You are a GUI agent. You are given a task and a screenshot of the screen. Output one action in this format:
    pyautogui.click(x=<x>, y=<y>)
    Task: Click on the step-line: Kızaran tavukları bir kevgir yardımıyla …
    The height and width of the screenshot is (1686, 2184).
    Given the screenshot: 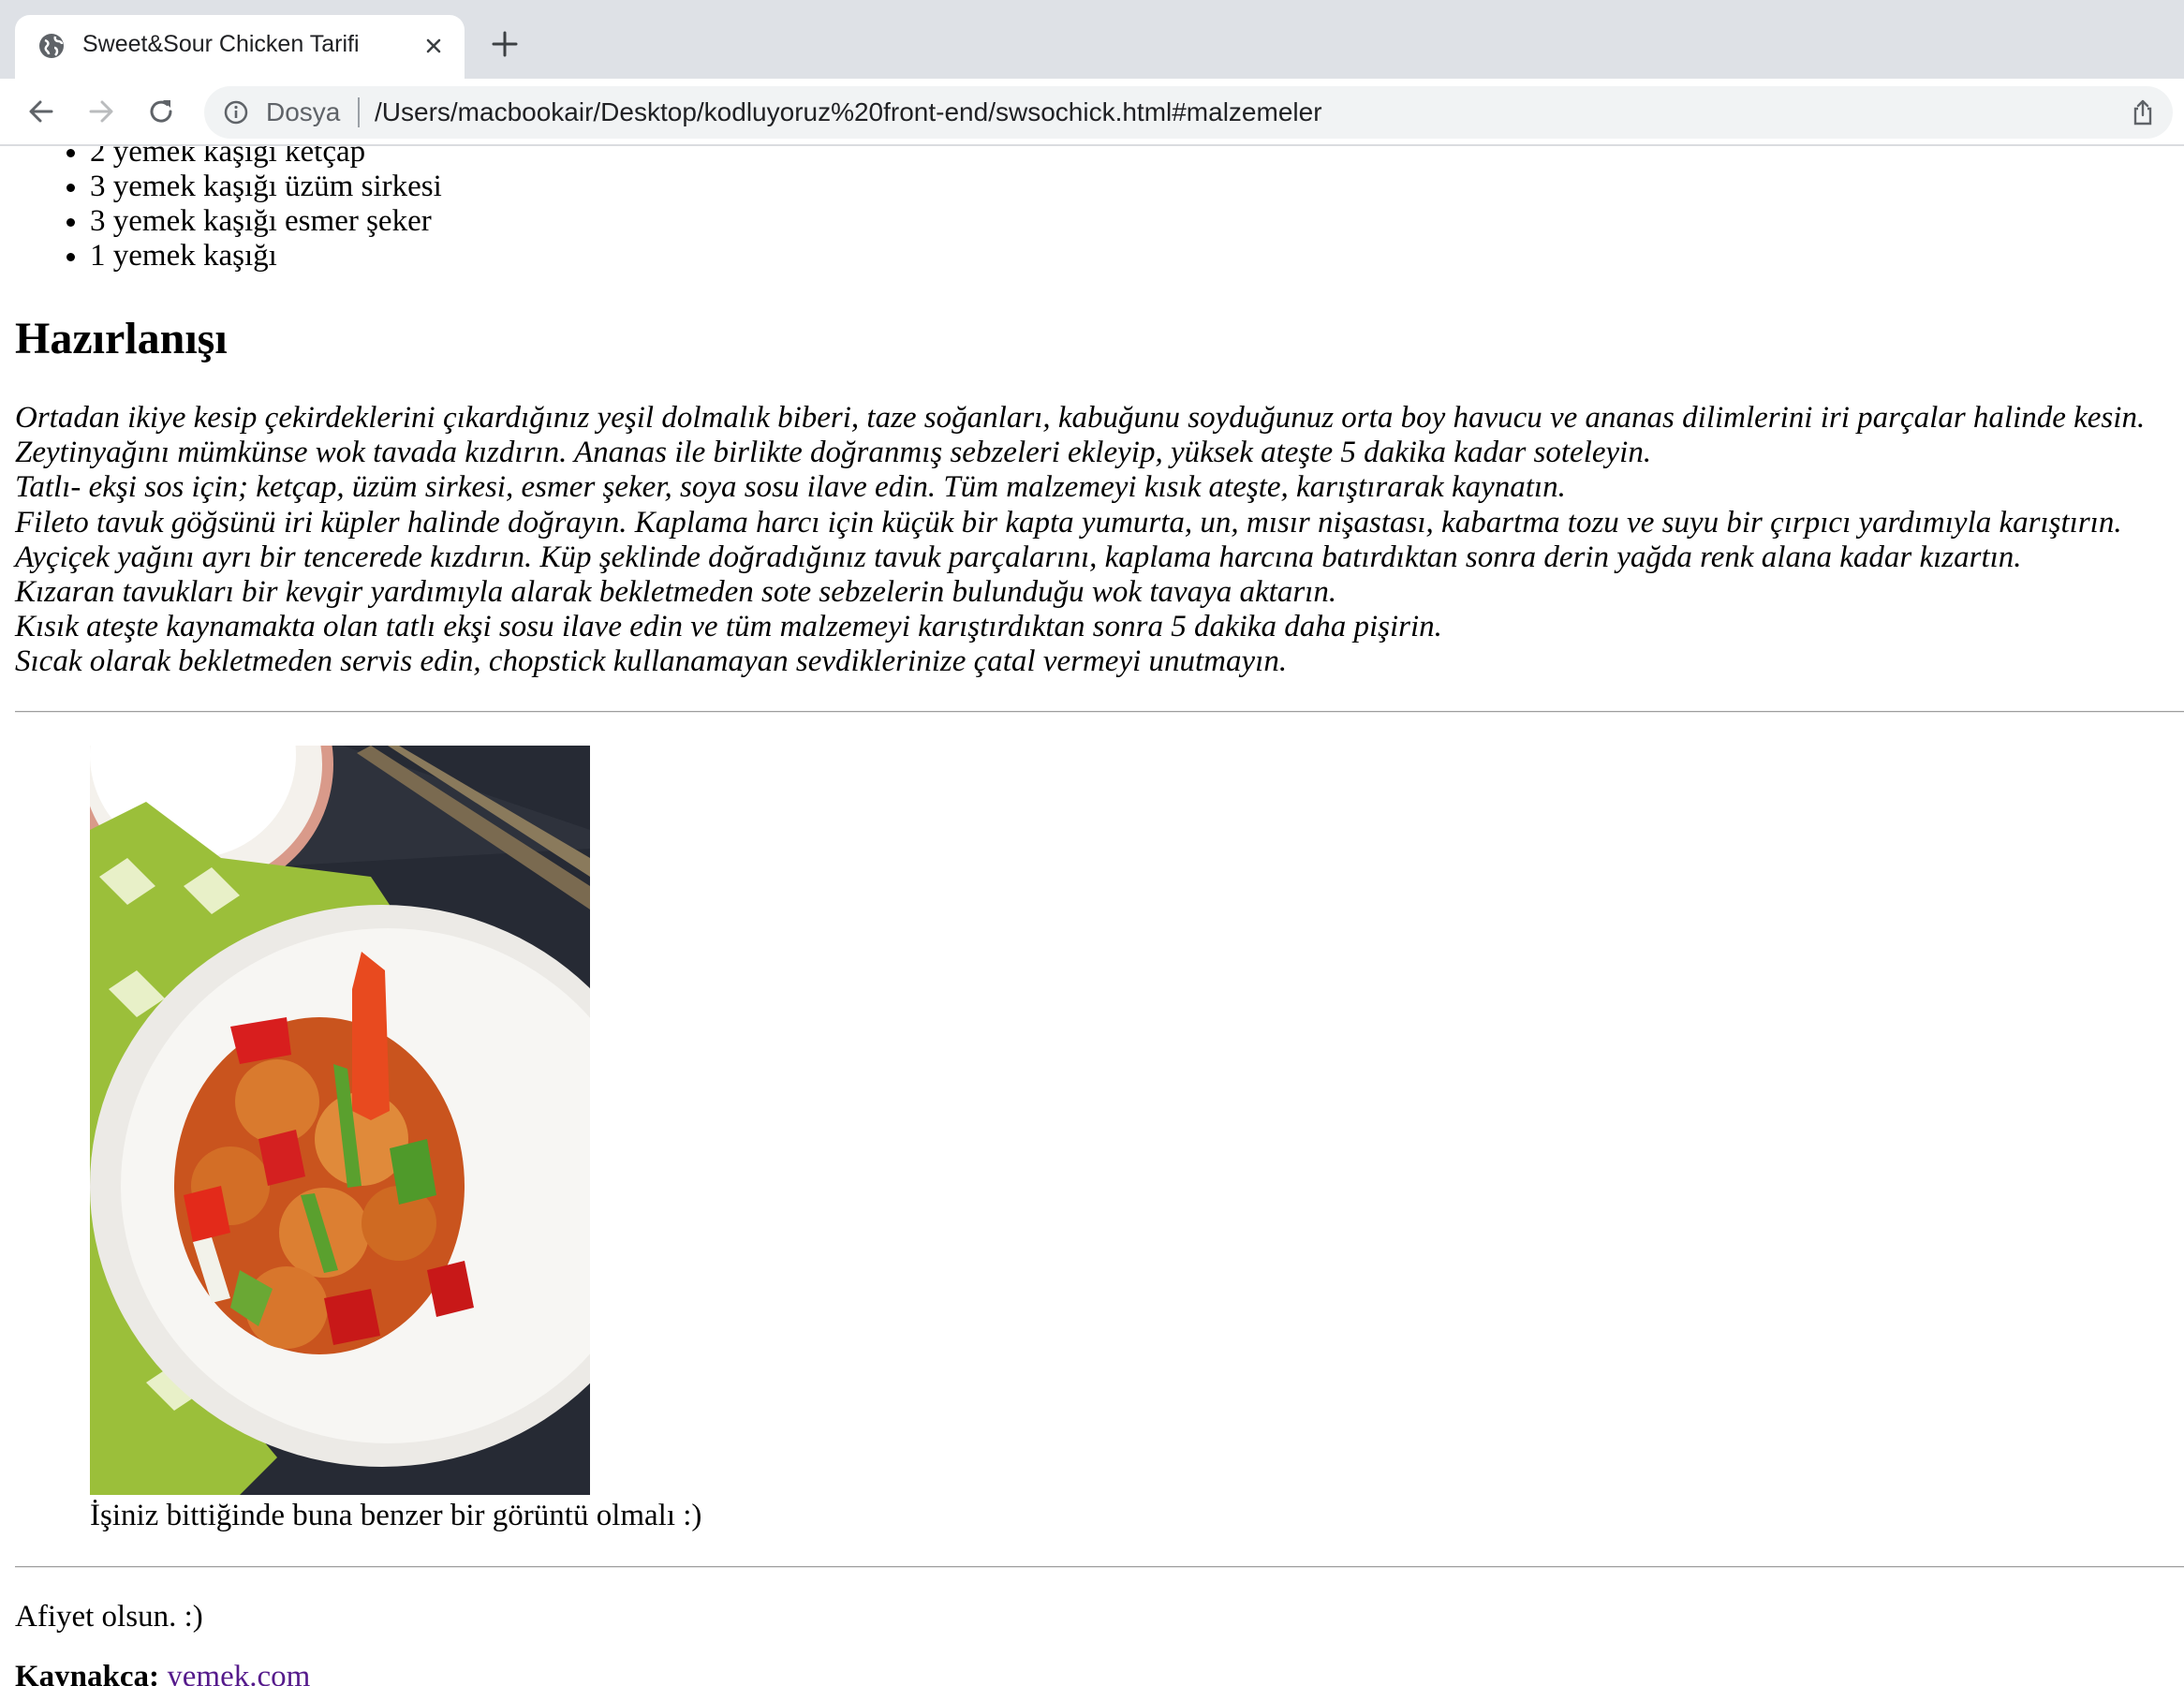 What is the action you would take?
    pyautogui.click(x=676, y=592)
    